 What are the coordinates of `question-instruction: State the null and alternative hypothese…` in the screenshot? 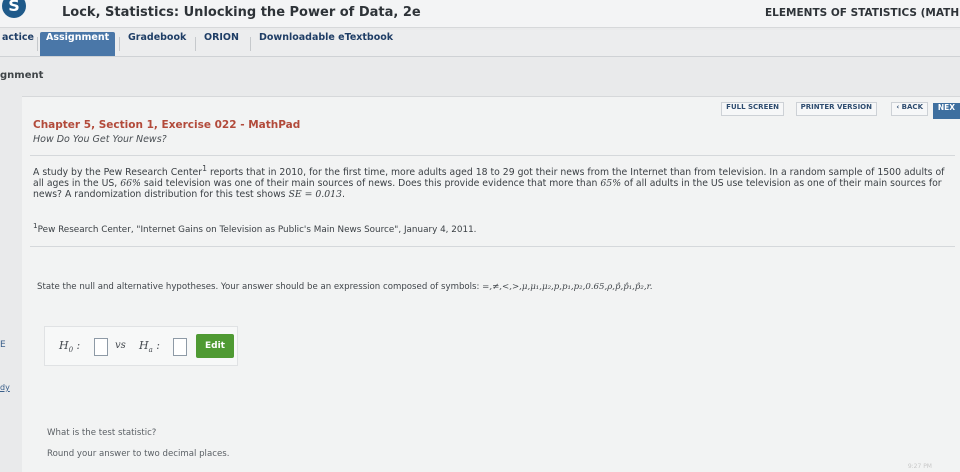 It's located at (344, 287).